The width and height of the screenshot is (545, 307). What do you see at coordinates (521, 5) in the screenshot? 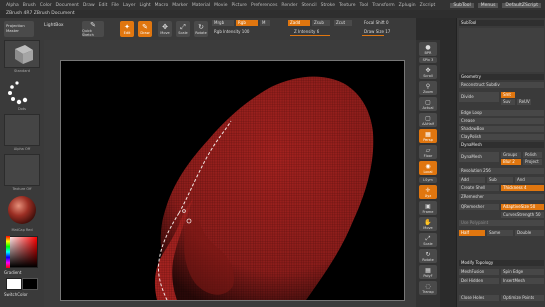
I see `menu-default-zscript-button: DefaultZScript` at bounding box center [521, 5].